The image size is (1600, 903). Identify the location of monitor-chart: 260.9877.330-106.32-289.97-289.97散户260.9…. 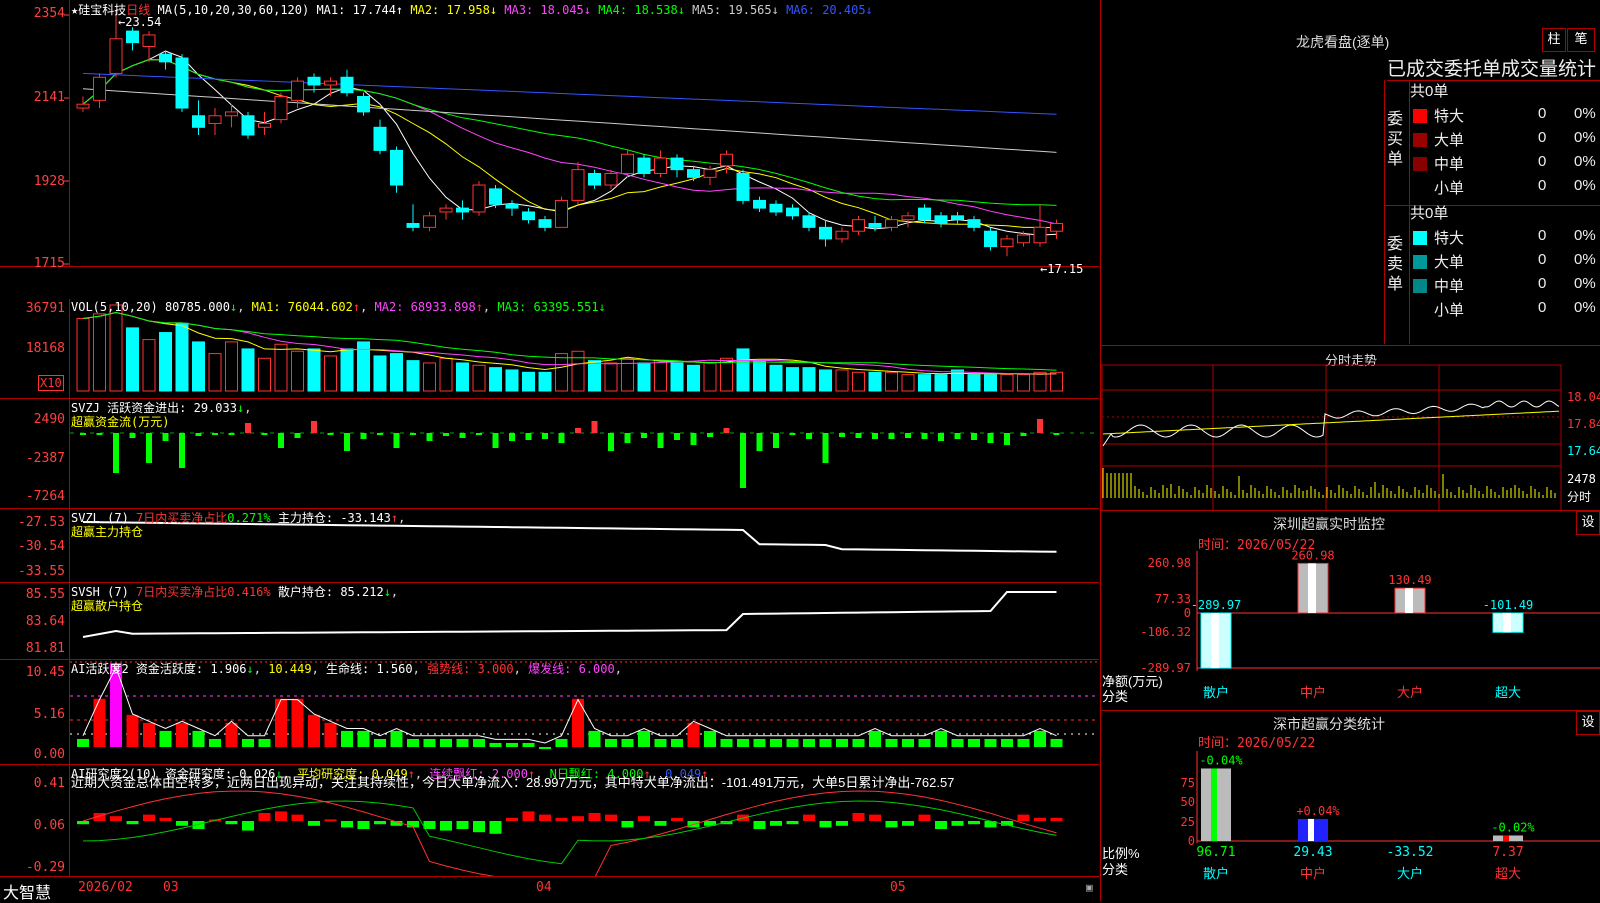
(1350, 611).